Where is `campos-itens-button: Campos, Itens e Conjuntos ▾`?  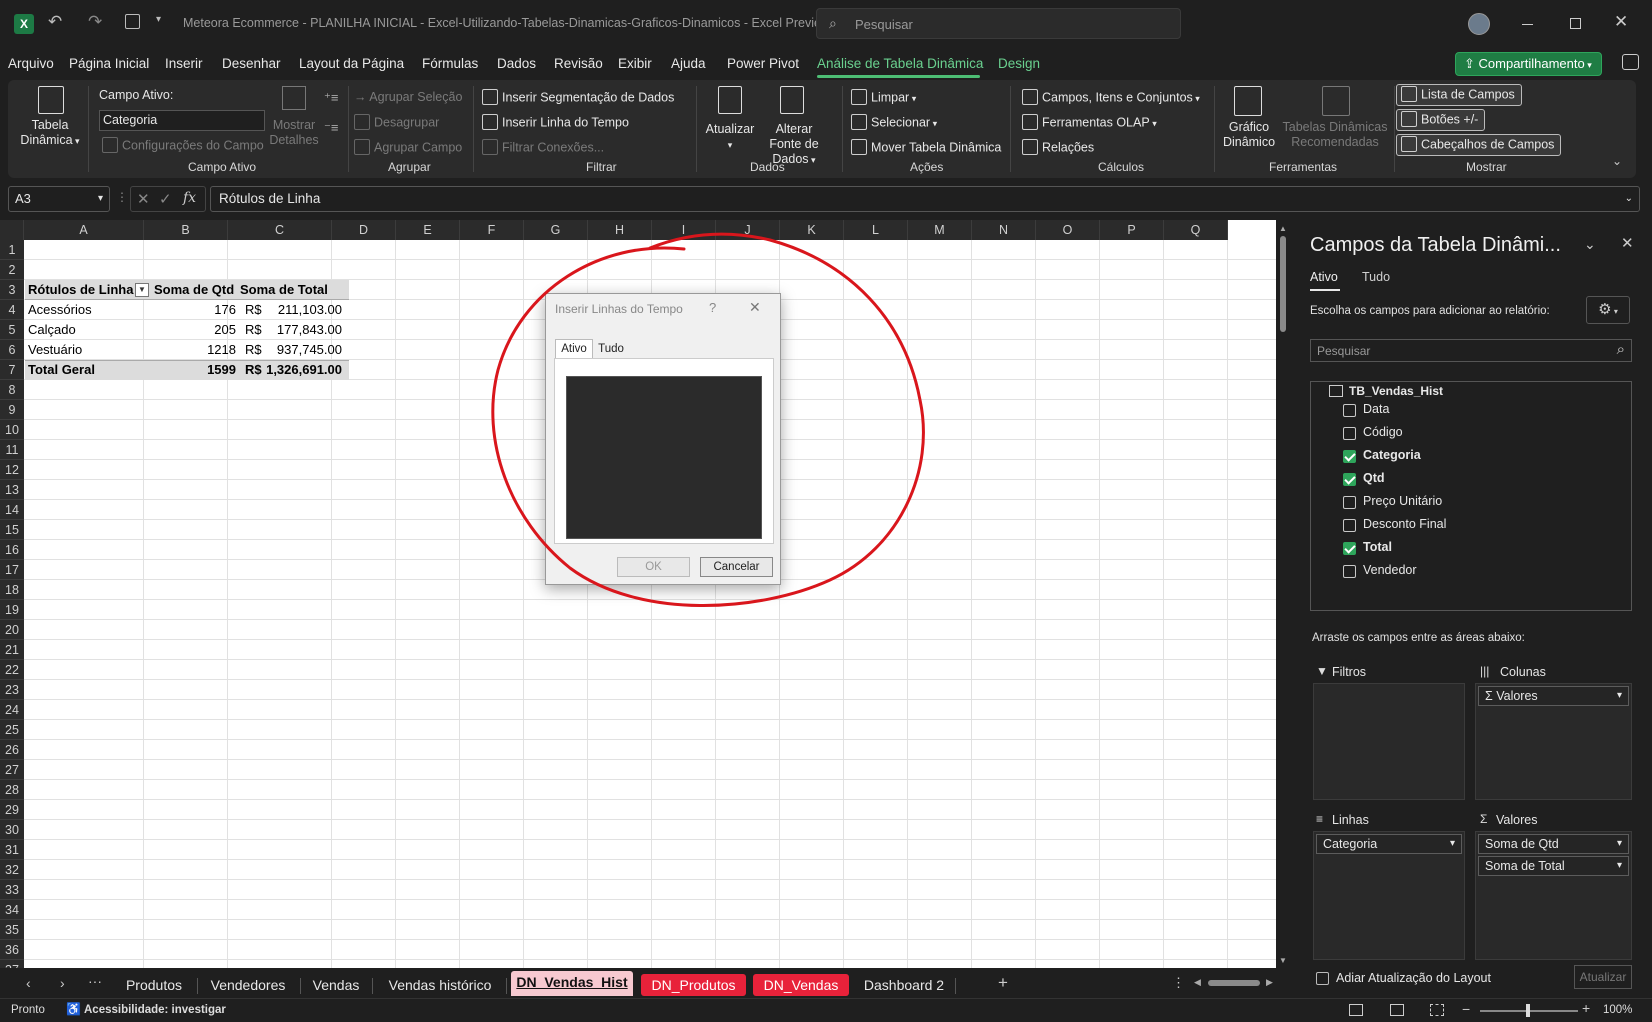
campos-itens-button: Campos, Itens e Conjuntos ▾ is located at coordinates (1111, 97).